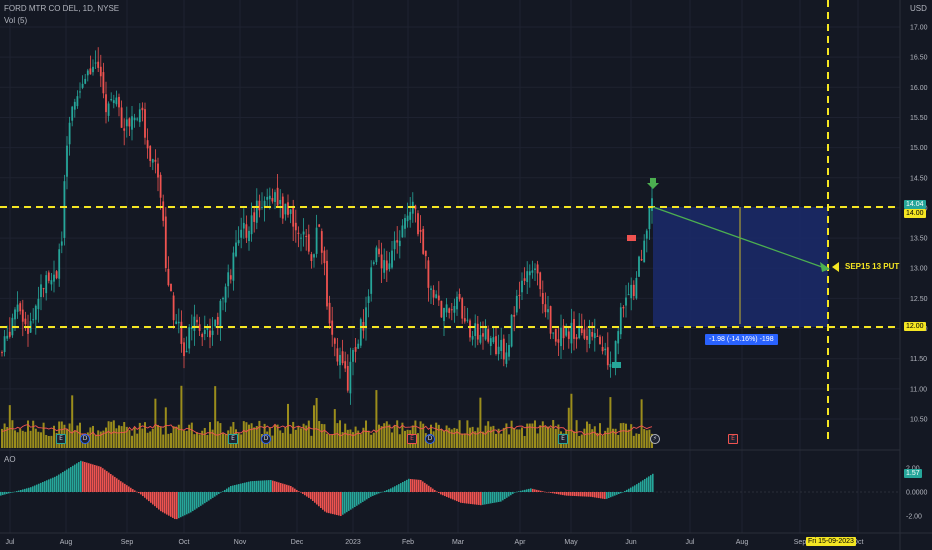 The image size is (932, 550). What do you see at coordinates (61, 8) in the screenshot?
I see `symbol-title: FORD MTR CO DEL, 1D, NYSE` at bounding box center [61, 8].